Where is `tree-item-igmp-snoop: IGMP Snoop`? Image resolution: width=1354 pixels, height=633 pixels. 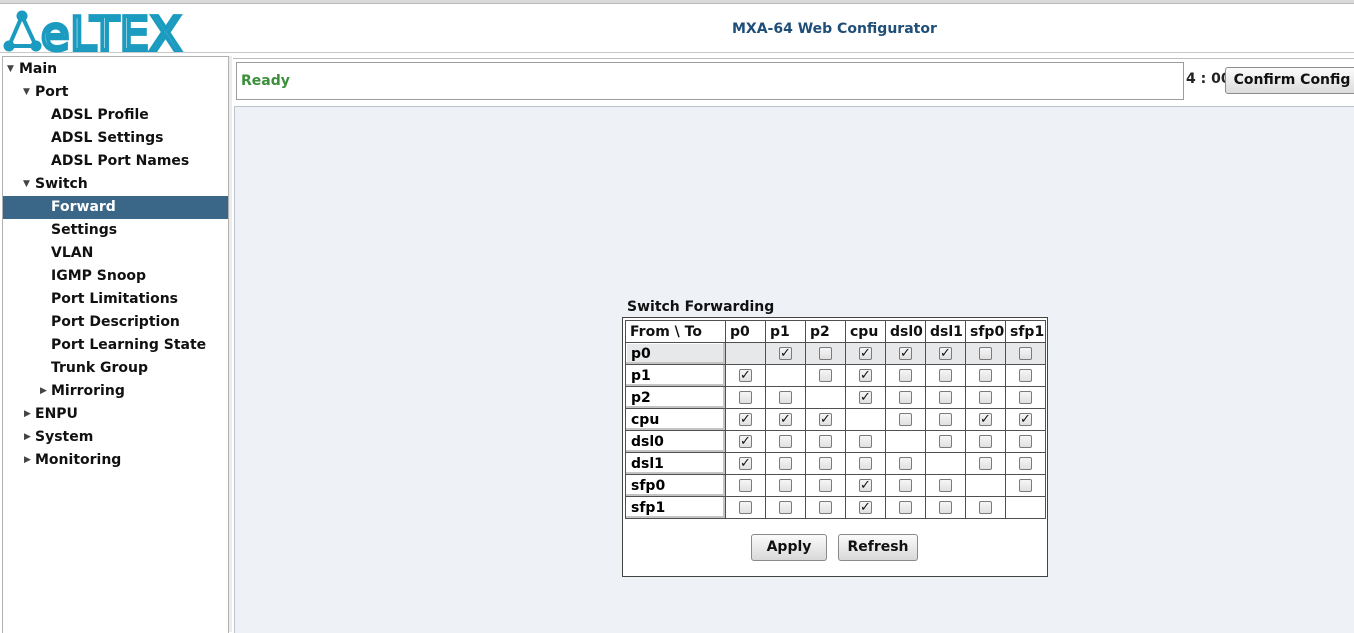
tree-item-igmp-snoop: IGMP Snoop is located at coordinates (115, 276).